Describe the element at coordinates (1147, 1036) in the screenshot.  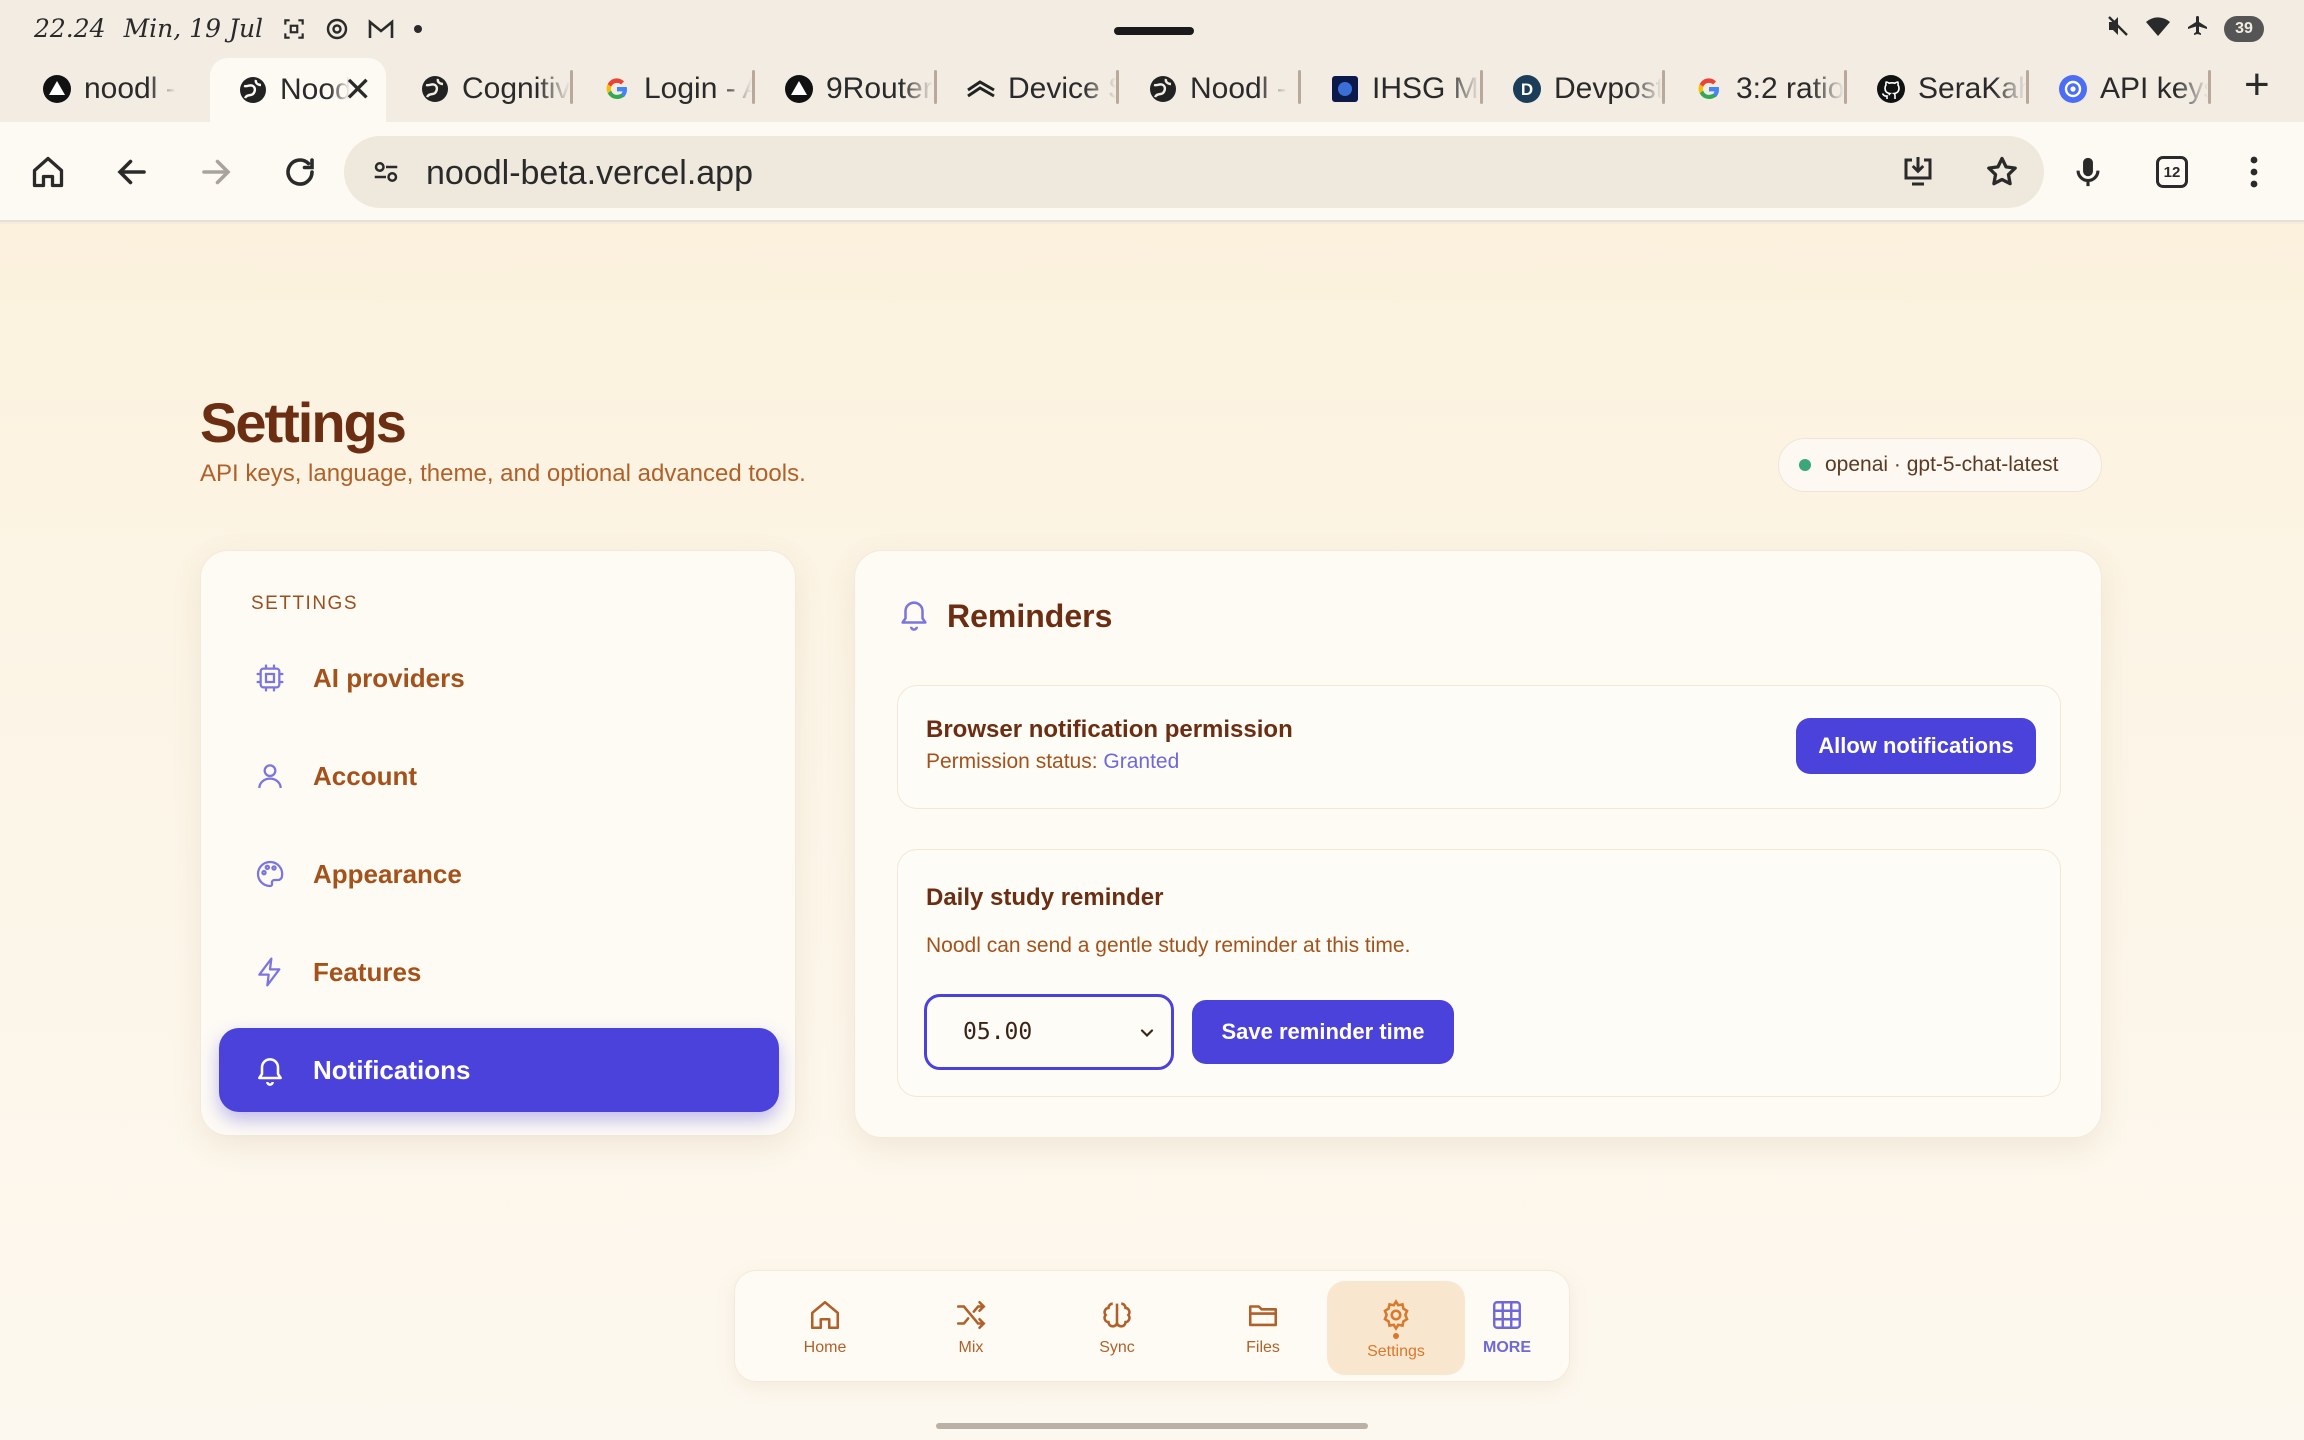
I see `chevron-down-icon` at that location.